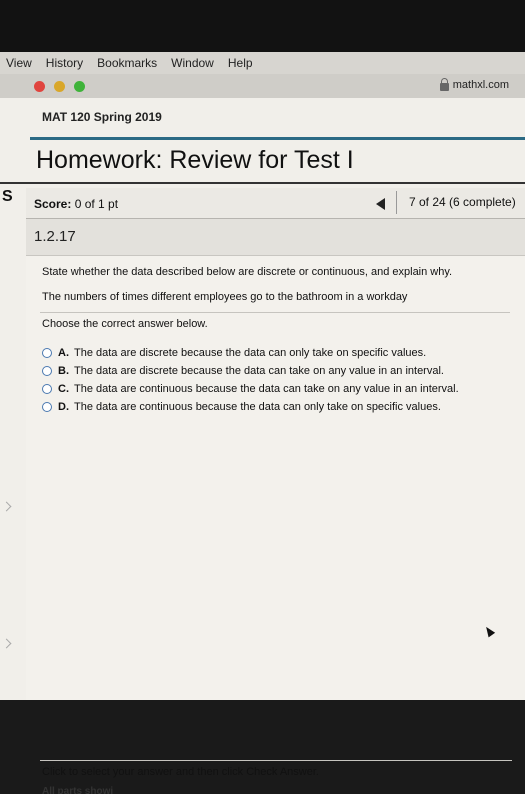 This screenshot has height=794, width=525. Describe the element at coordinates (64, 63) in the screenshot. I see `menu-history: History` at that location.